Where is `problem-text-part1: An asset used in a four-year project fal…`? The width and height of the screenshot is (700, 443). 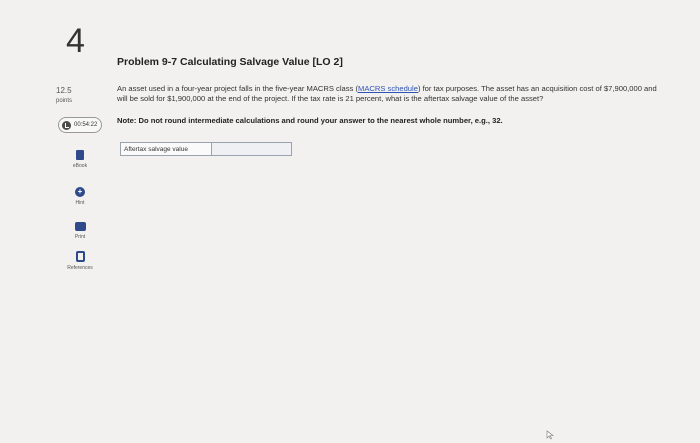 problem-text-part1: An asset used in a four-year project fal… is located at coordinates (237, 88).